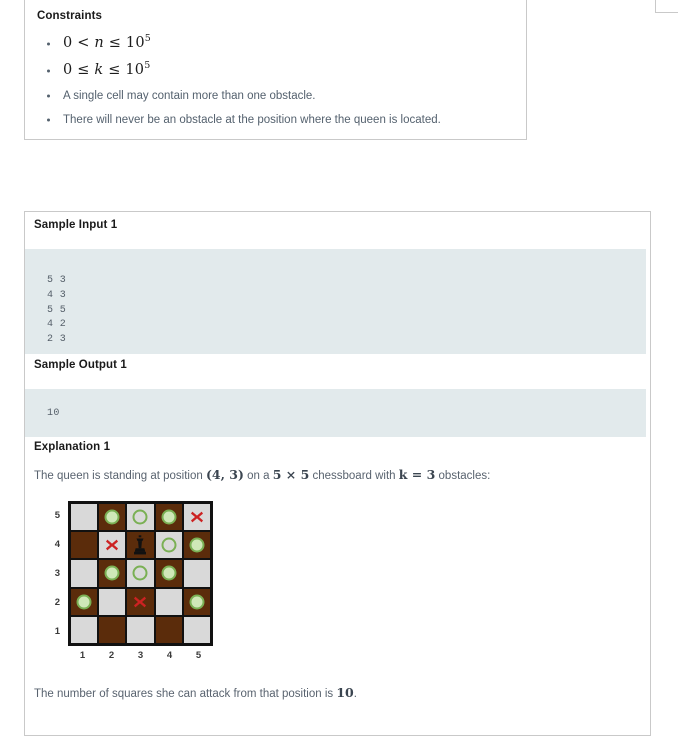 This screenshot has width=691, height=746. What do you see at coordinates (107, 69) in the screenshot?
I see `constraint-math: 0 ≤ k ≤ 105` at bounding box center [107, 69].